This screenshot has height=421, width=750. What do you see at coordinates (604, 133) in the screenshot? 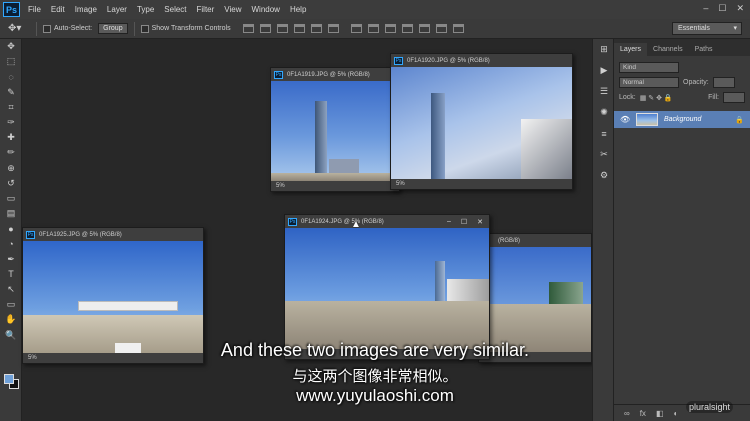
I see `paragraph-panel-icon: ≡` at bounding box center [604, 133].